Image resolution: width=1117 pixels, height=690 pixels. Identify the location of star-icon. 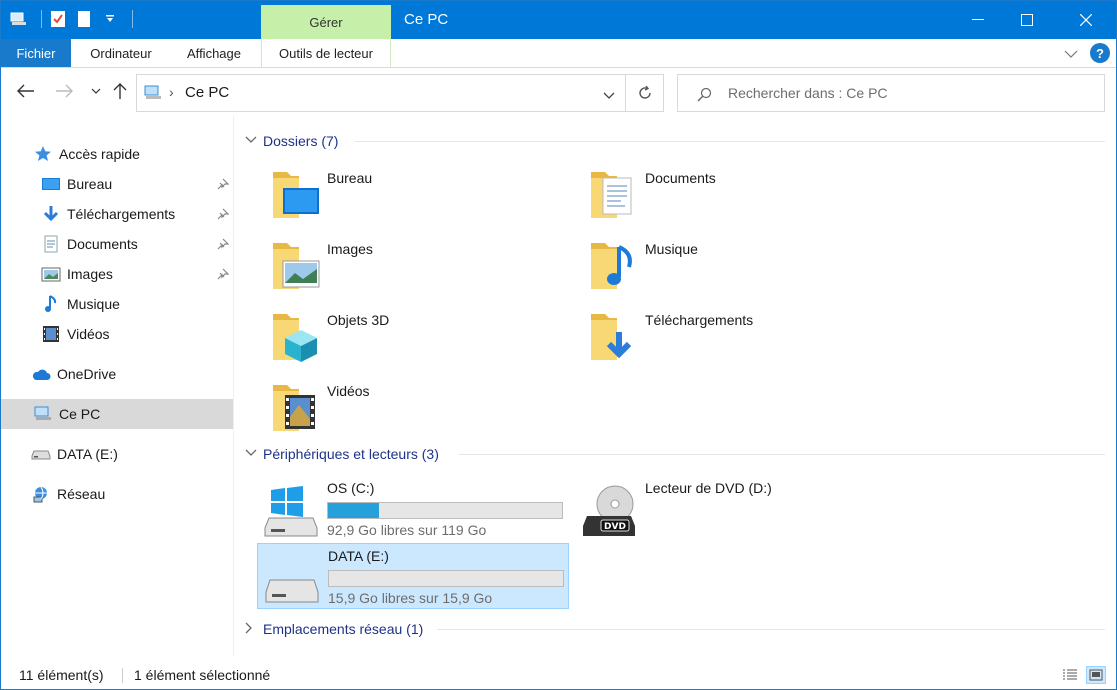
(43, 154).